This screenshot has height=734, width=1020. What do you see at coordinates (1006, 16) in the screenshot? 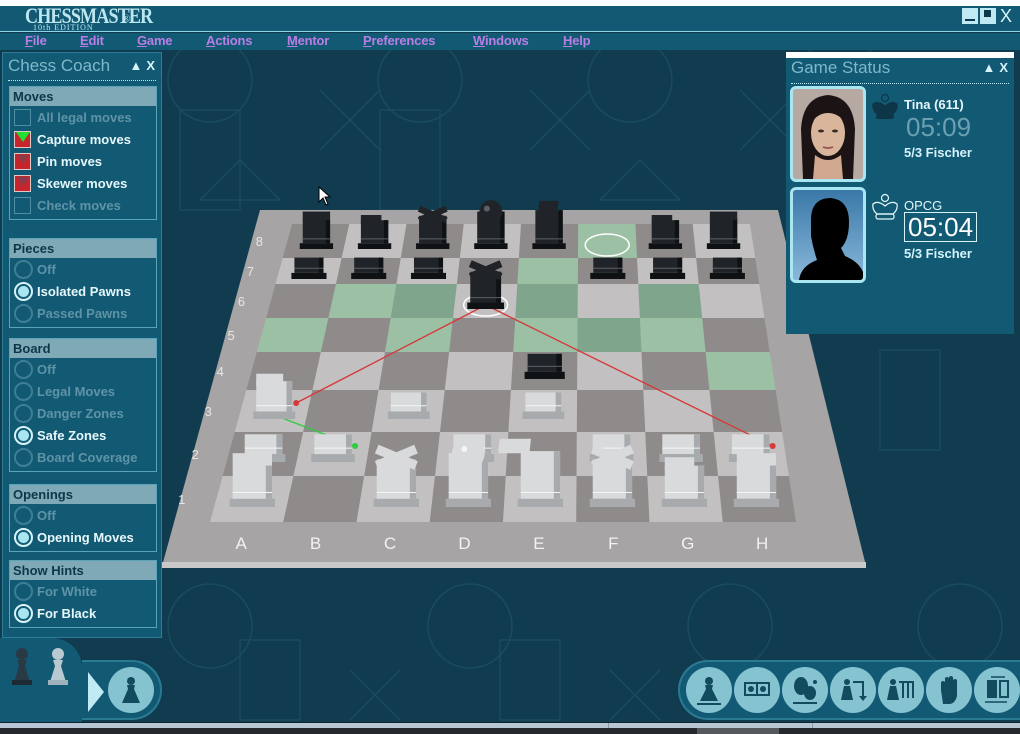
I see `close-icon: X` at bounding box center [1006, 16].